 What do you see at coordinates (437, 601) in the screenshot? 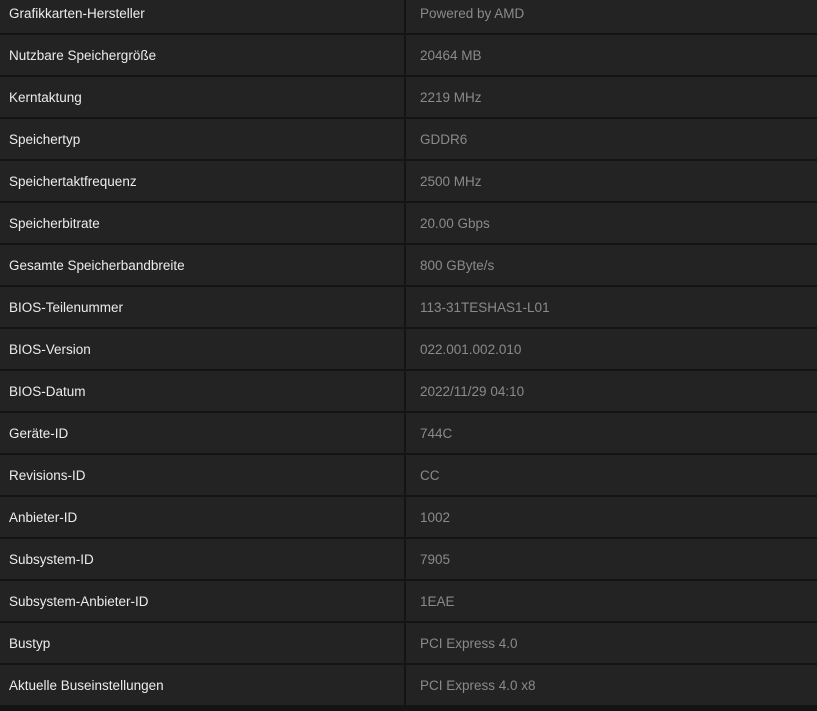
I see `spec-value: 1EAE` at bounding box center [437, 601].